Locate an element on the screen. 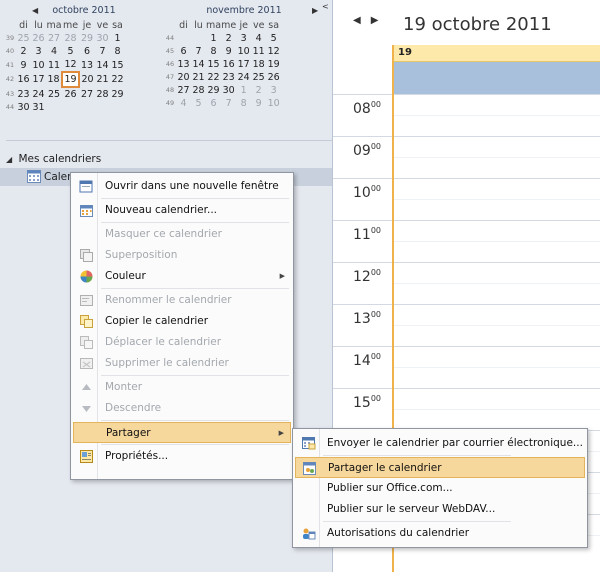  menu-item-partager-le-calendrier: Partager le calendrier is located at coordinates (440, 467).